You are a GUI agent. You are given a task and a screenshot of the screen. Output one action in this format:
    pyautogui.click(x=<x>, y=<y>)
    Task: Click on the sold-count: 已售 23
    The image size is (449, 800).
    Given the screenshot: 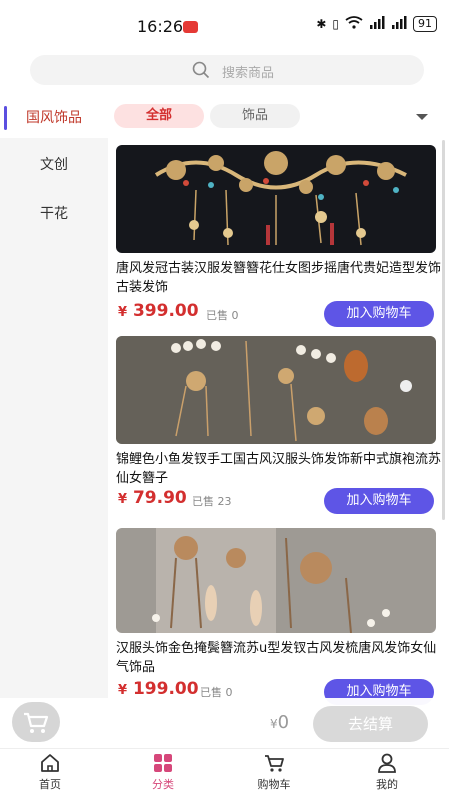 What is the action you would take?
    pyautogui.click(x=212, y=501)
    